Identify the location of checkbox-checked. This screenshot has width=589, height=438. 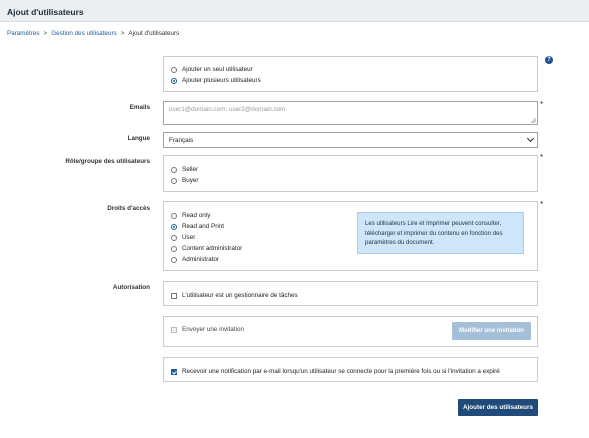
(174, 371).